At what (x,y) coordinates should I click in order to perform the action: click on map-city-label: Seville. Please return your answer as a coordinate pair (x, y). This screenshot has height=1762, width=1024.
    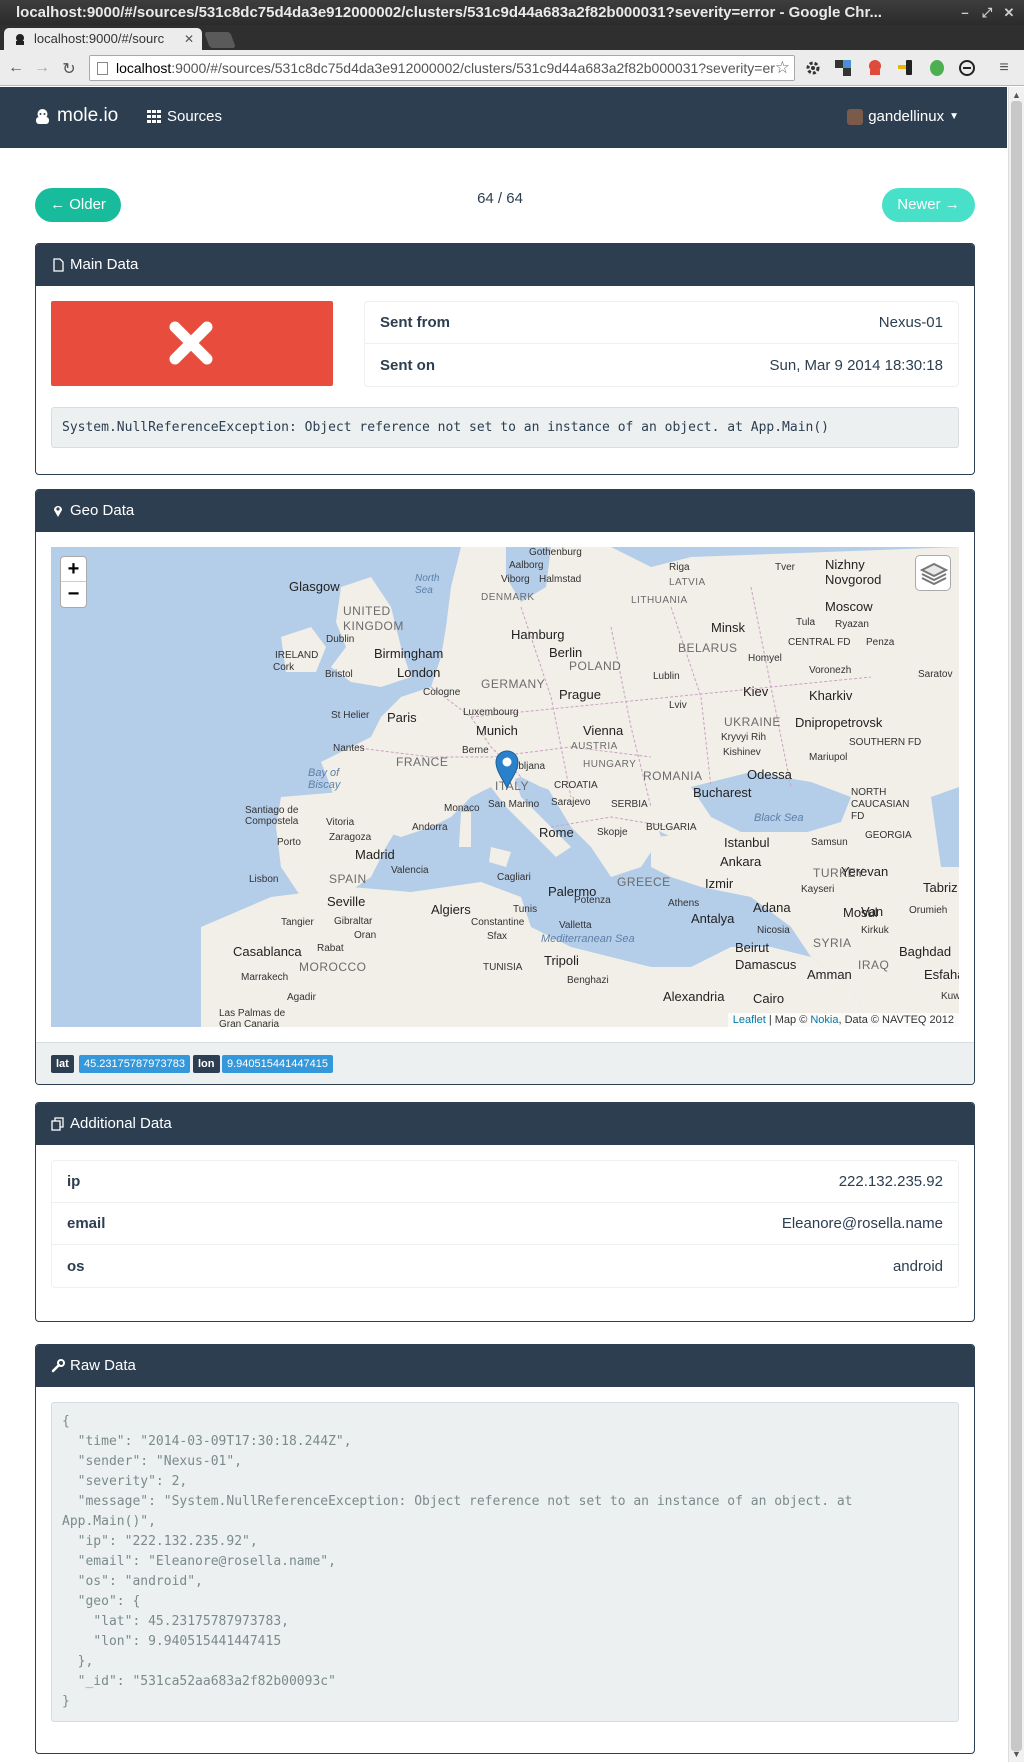
    Looking at the image, I should click on (346, 901).